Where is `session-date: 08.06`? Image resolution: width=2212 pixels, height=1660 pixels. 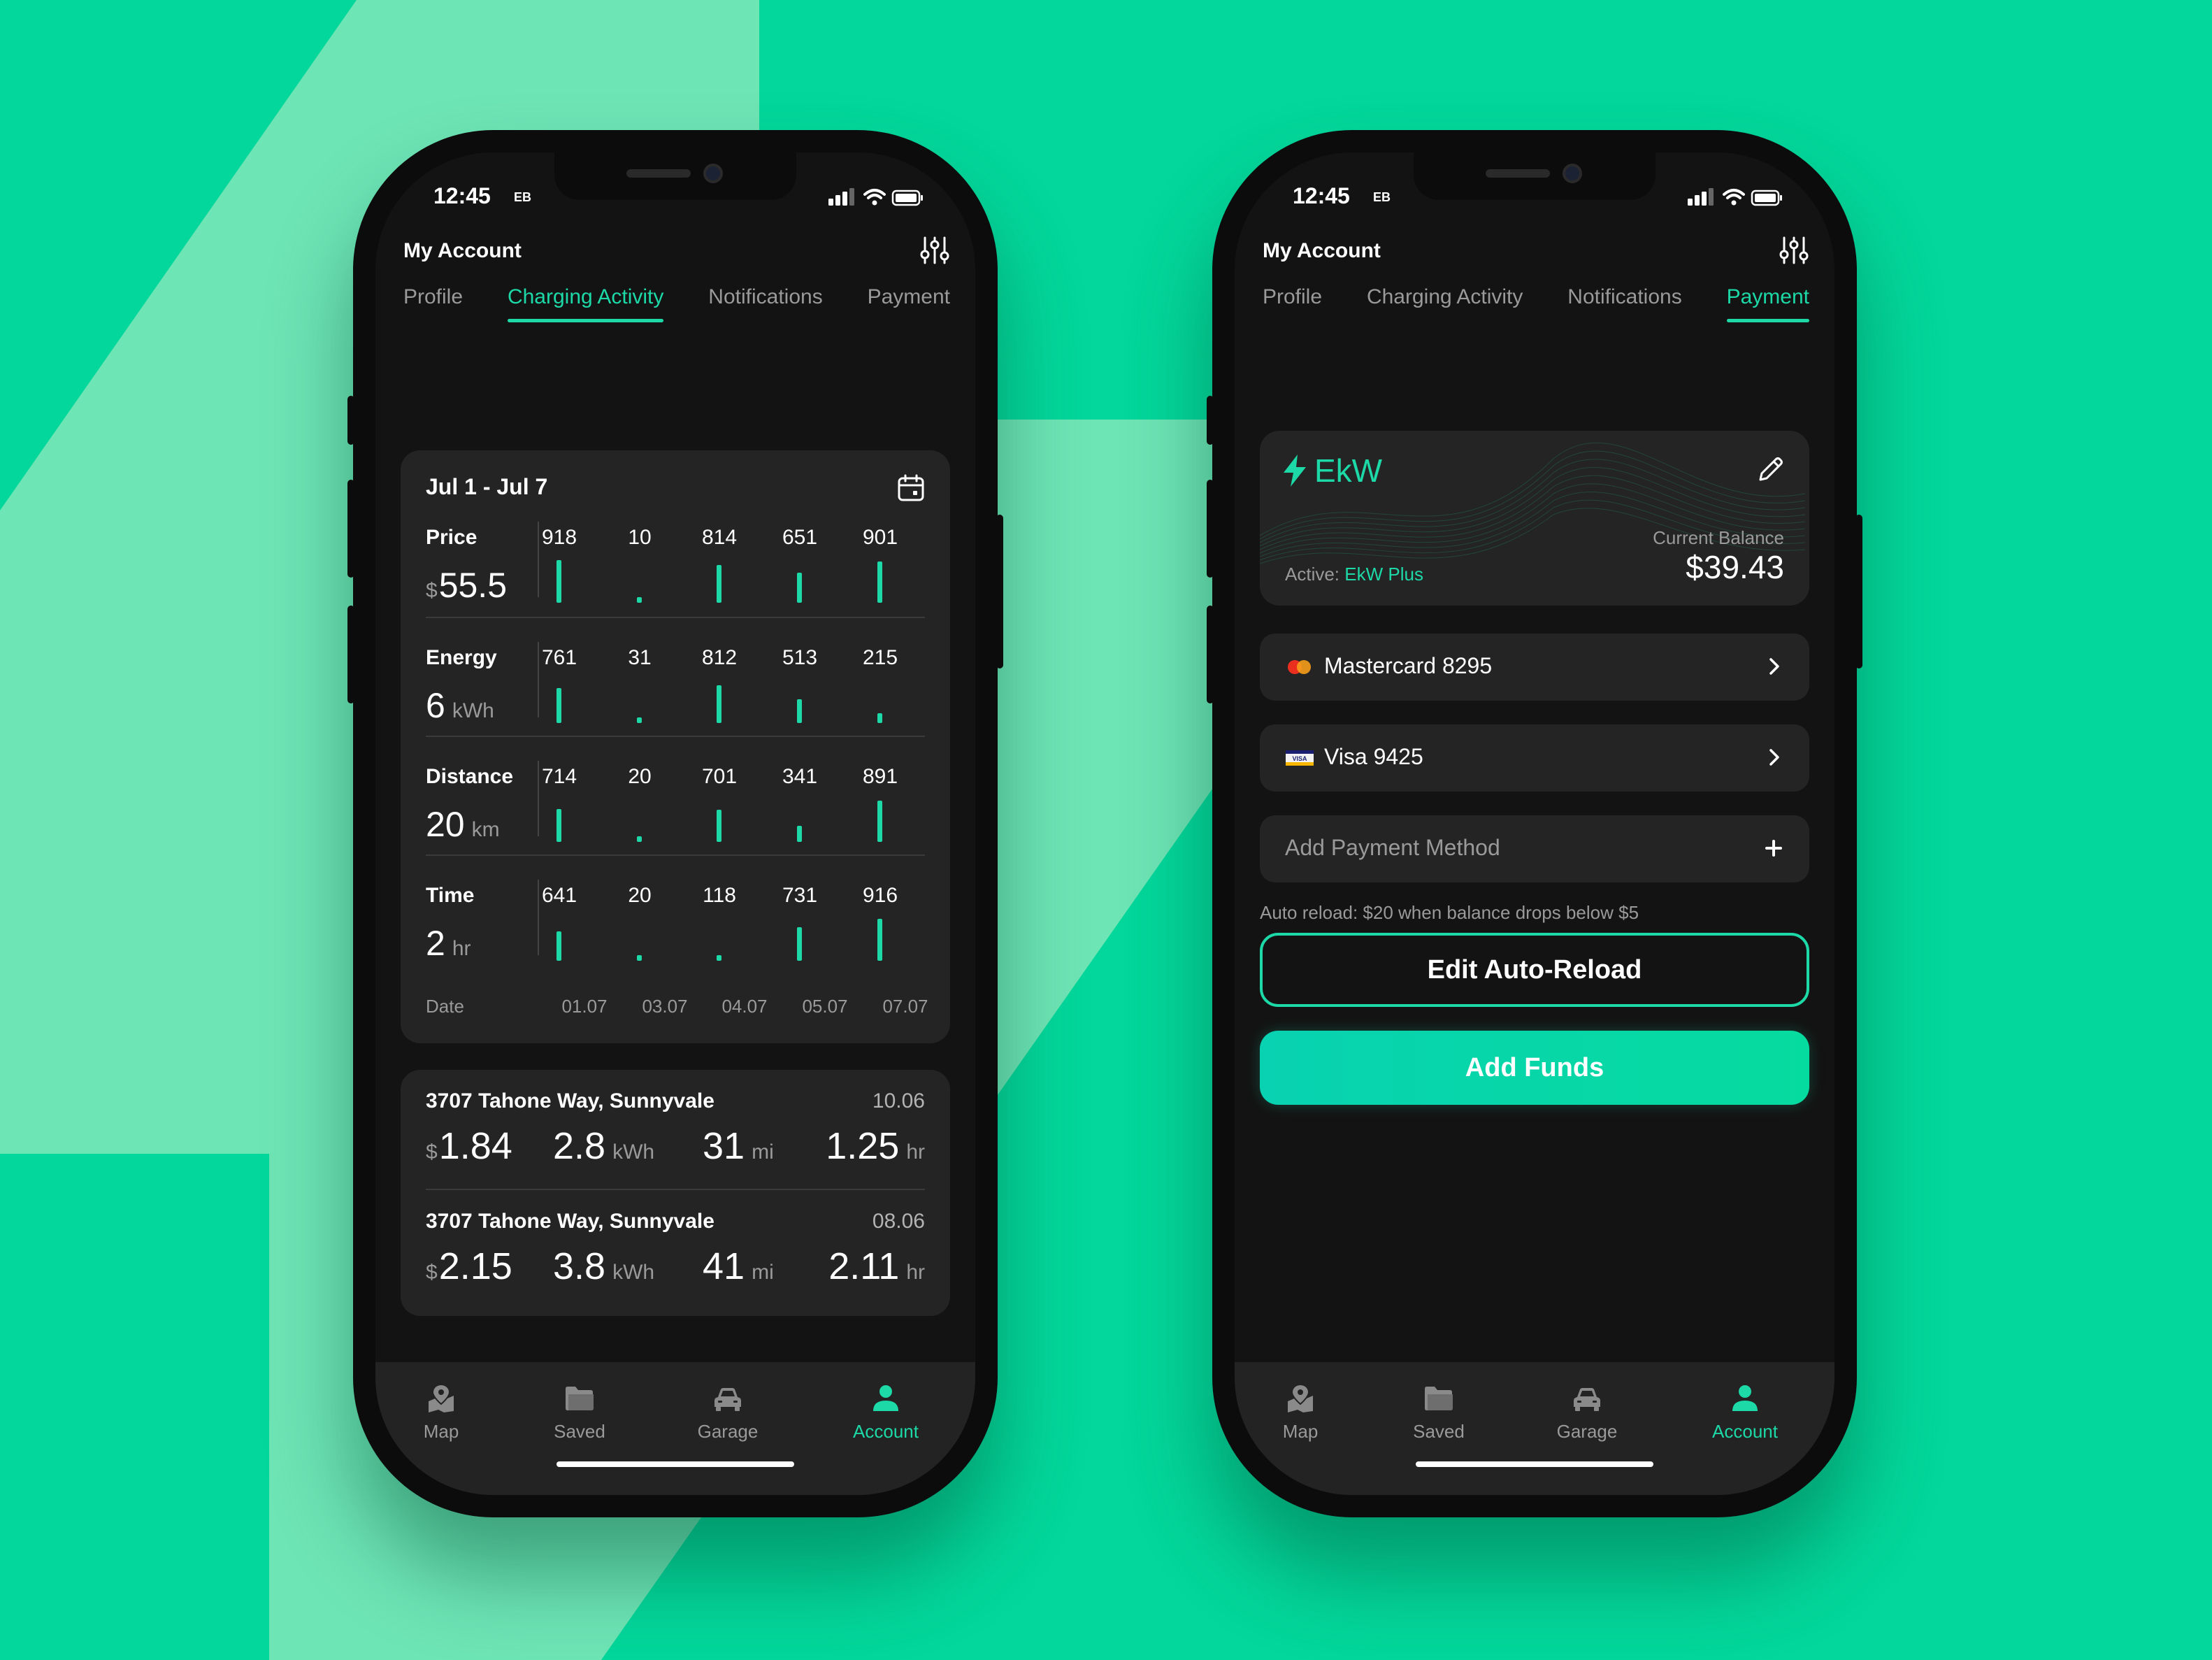
session-date: 08.06 is located at coordinates (898, 1222).